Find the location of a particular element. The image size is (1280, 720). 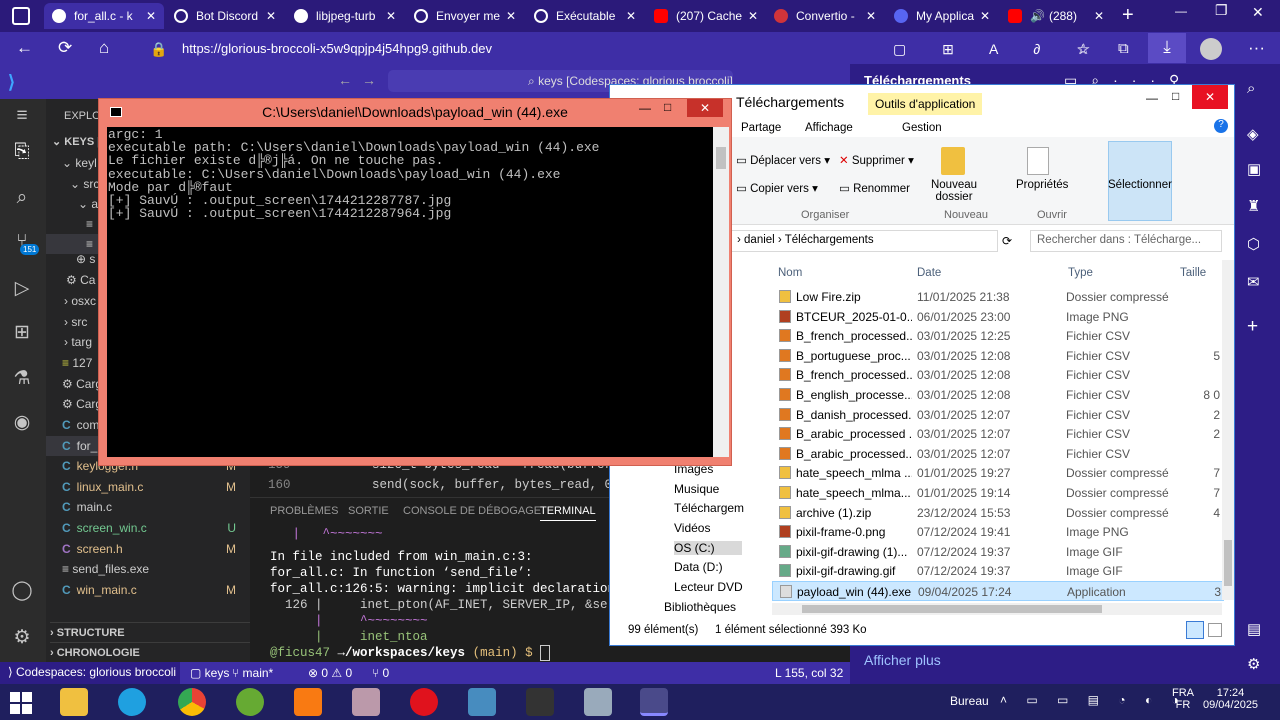

nav-music: Musique is located at coordinates (696, 489).